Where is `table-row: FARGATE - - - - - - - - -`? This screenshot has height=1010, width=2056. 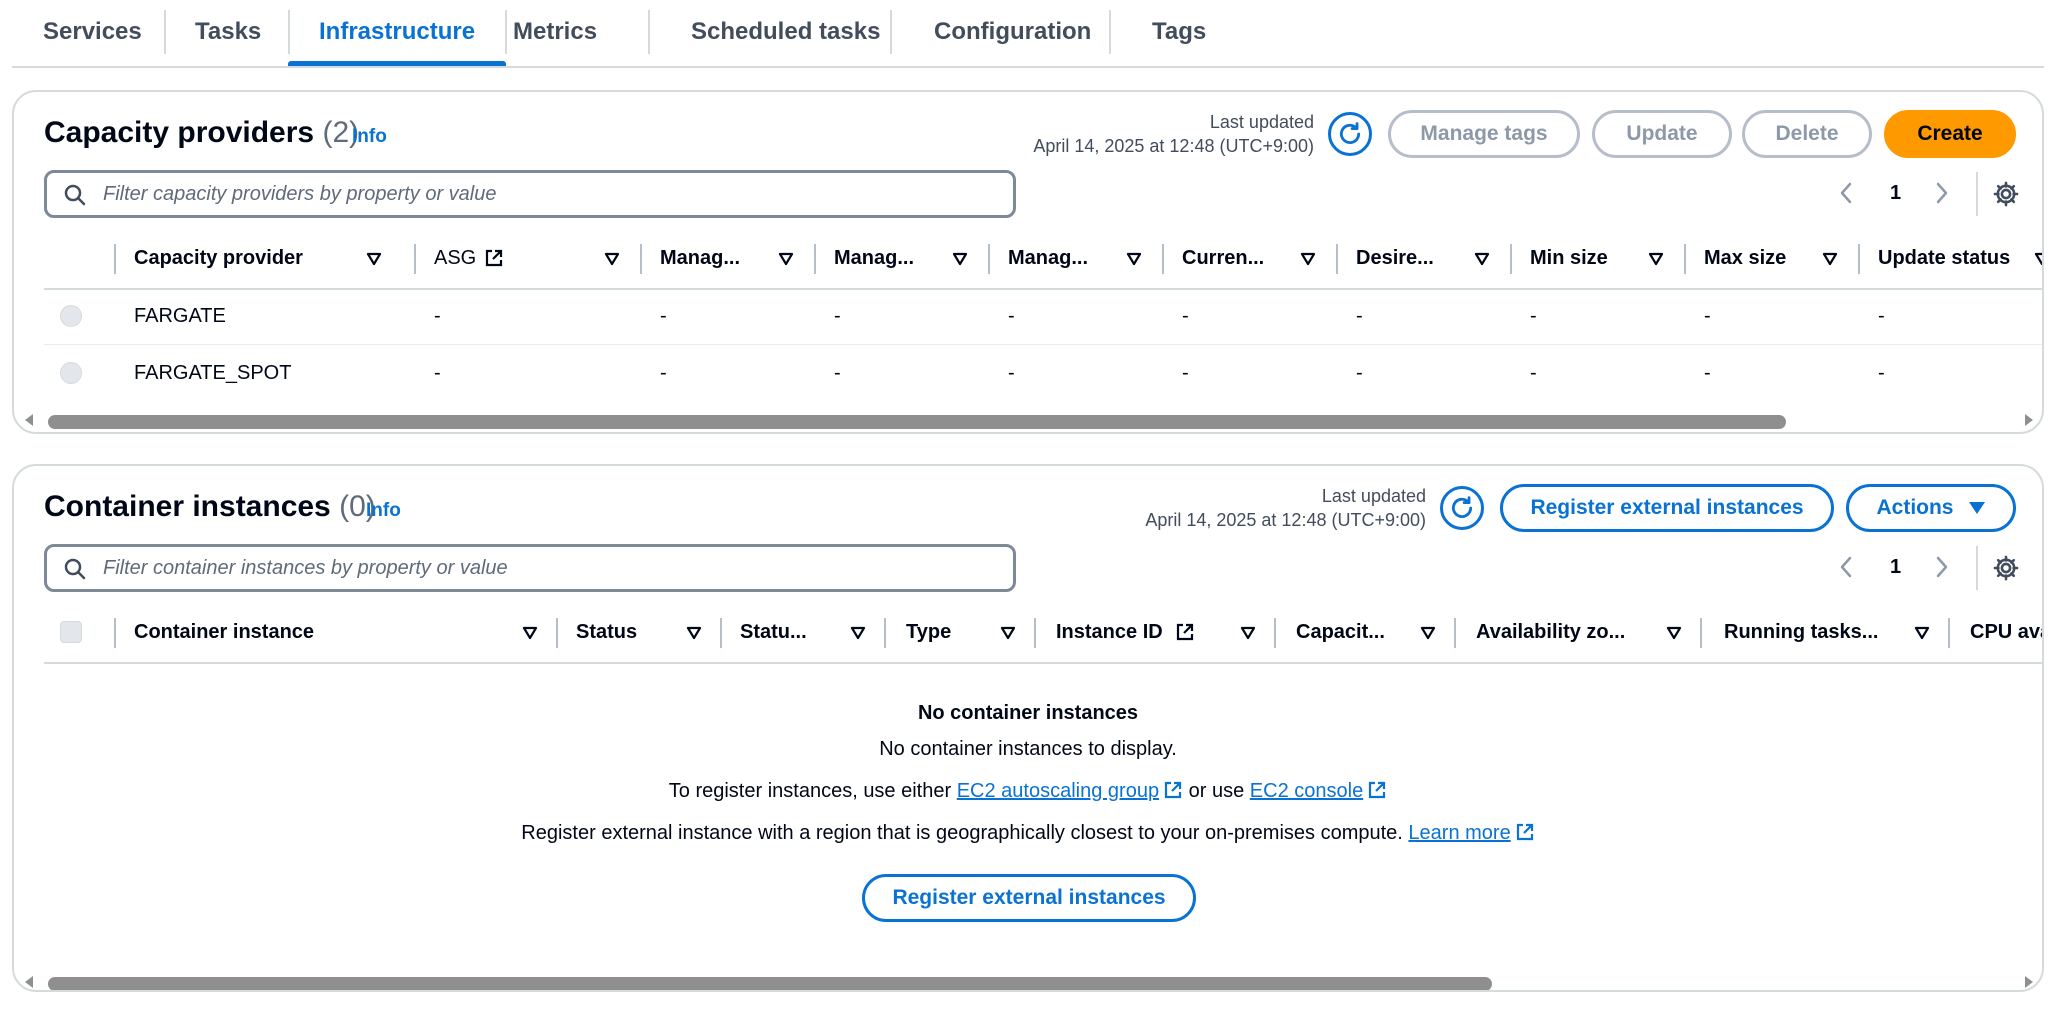 table-row: FARGATE - - - - - - - - - is located at coordinates (1043, 316).